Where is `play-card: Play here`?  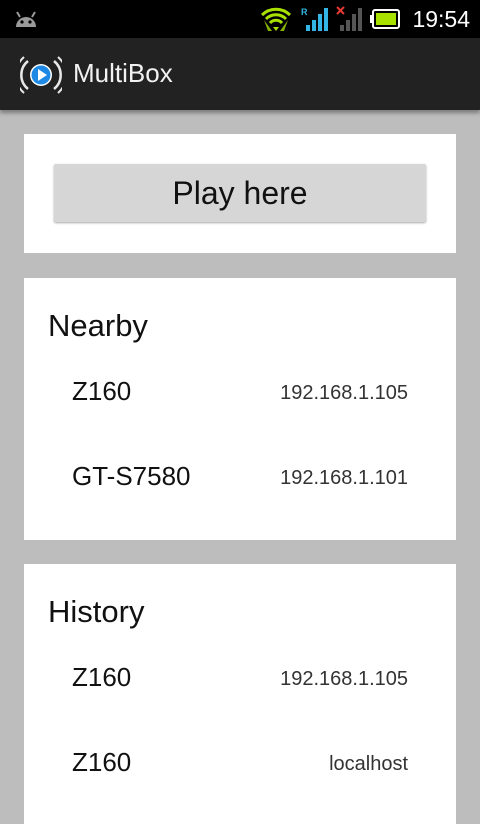
play-card: Play here is located at coordinates (240, 193).